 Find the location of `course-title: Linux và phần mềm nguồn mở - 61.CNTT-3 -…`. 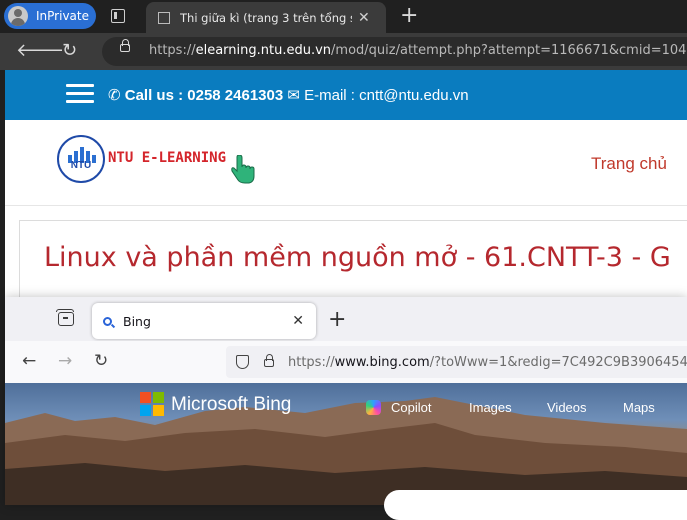

course-title: Linux và phần mềm nguồn mở - 61.CNTT-3 -… is located at coordinates (357, 257).